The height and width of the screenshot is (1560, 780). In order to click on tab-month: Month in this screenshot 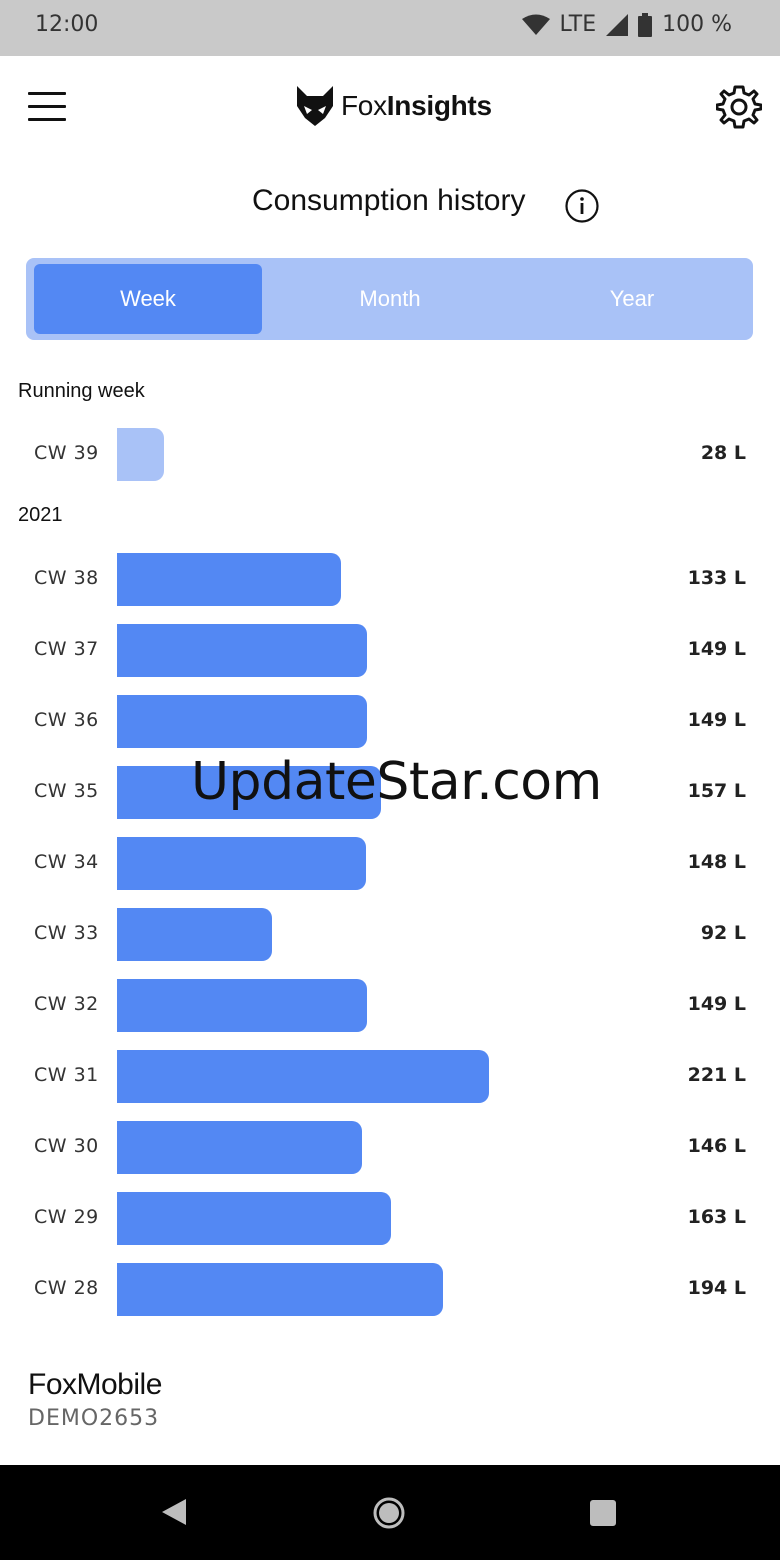, I will do `click(390, 299)`.